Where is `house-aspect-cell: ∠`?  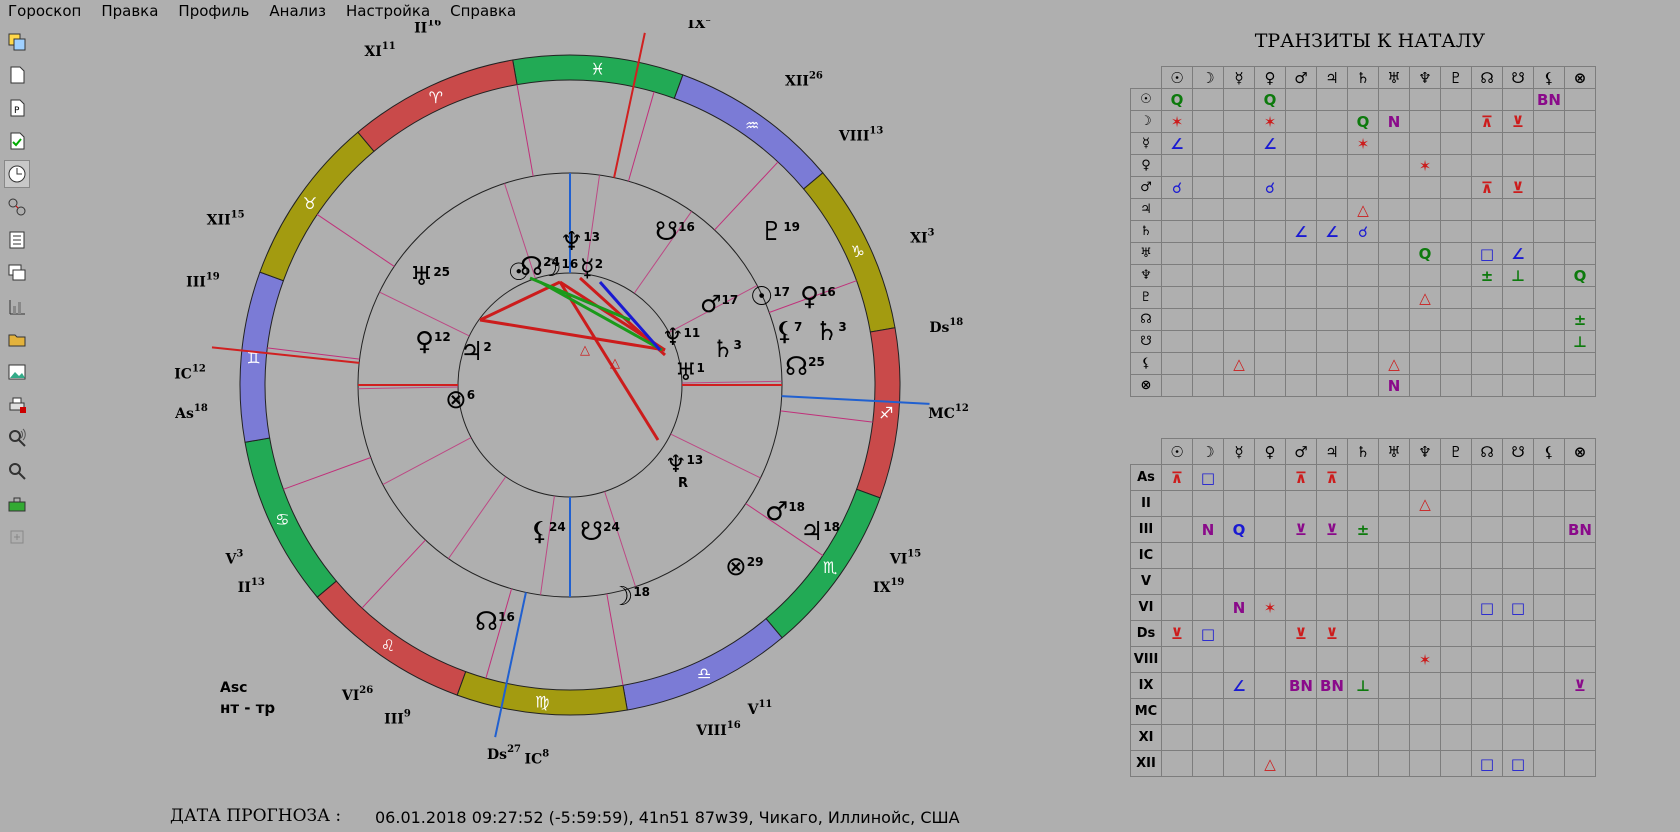 house-aspect-cell: ∠ is located at coordinates (1239, 685).